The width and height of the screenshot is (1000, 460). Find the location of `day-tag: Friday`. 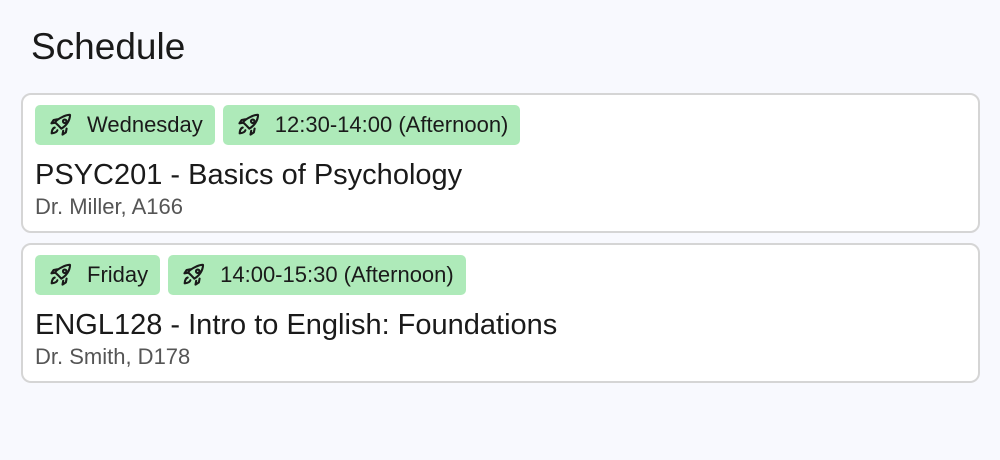

day-tag: Friday is located at coordinates (98, 275).